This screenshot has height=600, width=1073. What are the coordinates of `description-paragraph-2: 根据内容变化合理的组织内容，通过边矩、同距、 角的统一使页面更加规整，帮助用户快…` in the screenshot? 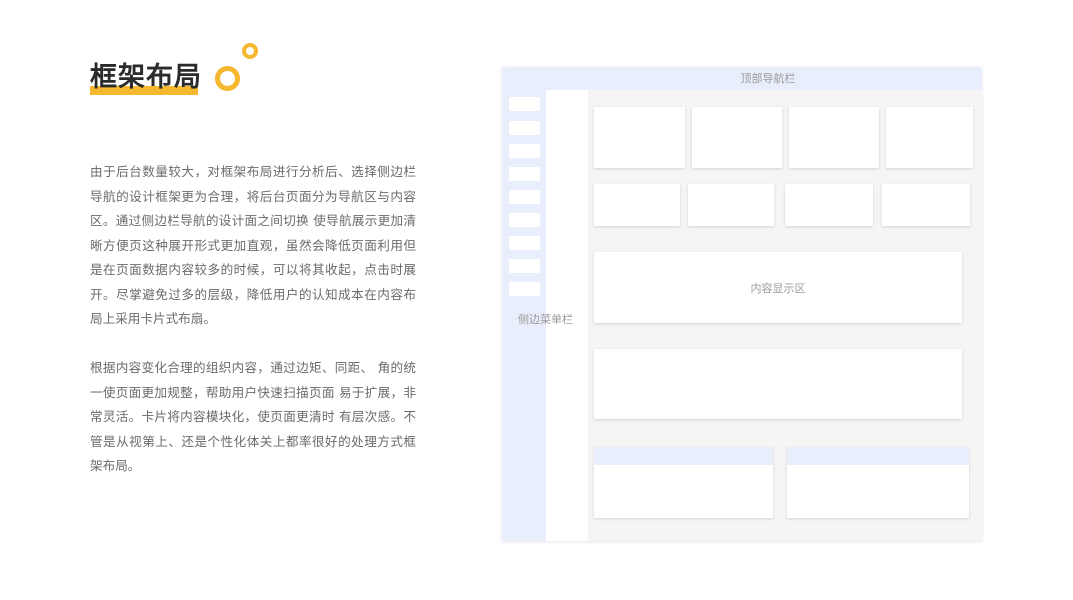 It's located at (253, 416).